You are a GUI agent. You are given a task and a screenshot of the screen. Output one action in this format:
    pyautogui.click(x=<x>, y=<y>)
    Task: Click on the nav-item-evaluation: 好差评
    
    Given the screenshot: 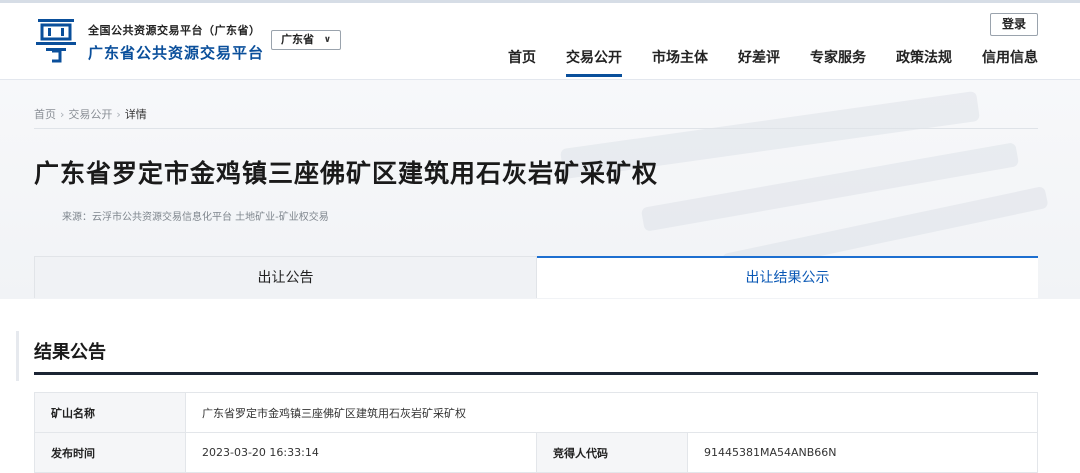 What is the action you would take?
    pyautogui.click(x=759, y=61)
    